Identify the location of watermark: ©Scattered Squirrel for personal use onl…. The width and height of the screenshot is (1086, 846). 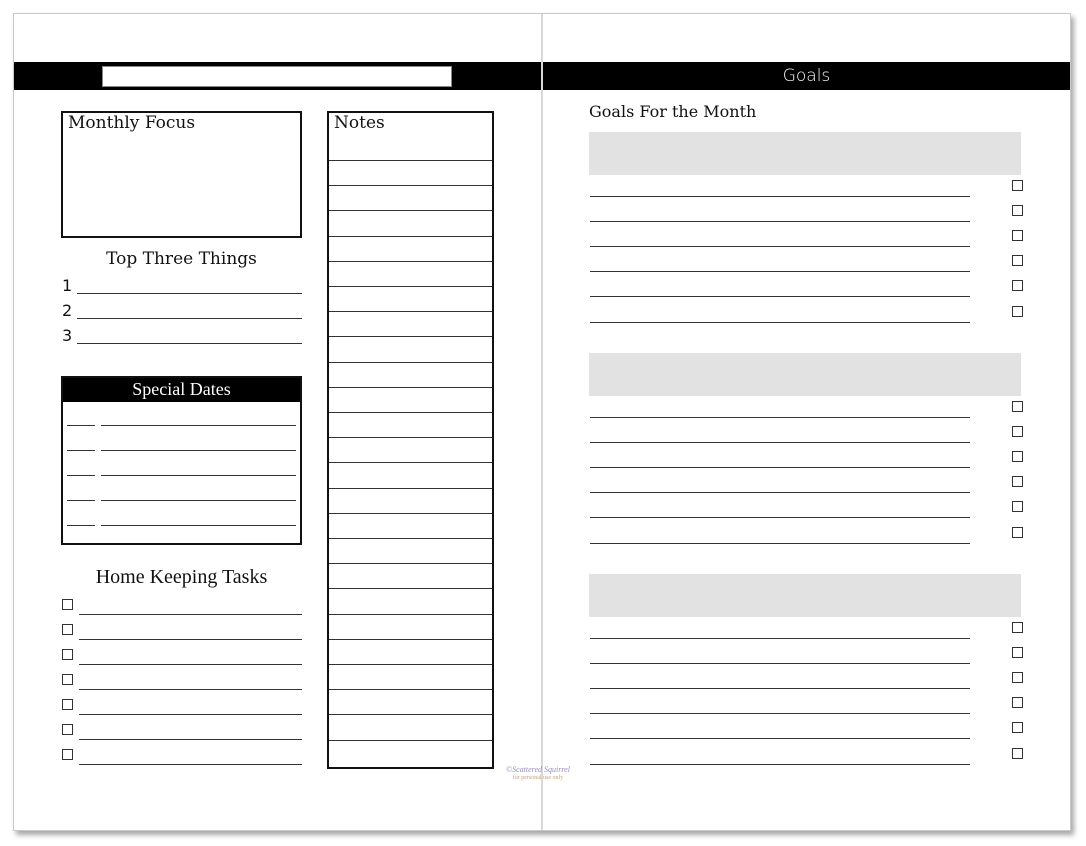
(538, 774).